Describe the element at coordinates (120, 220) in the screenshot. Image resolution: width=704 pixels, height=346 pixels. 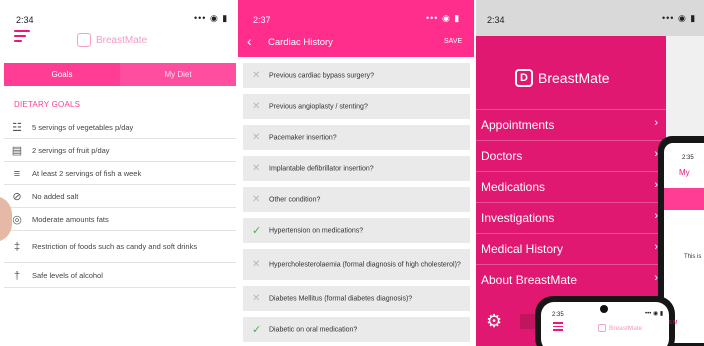
I see `goal-item: ◎ Moderate amounts fats` at that location.